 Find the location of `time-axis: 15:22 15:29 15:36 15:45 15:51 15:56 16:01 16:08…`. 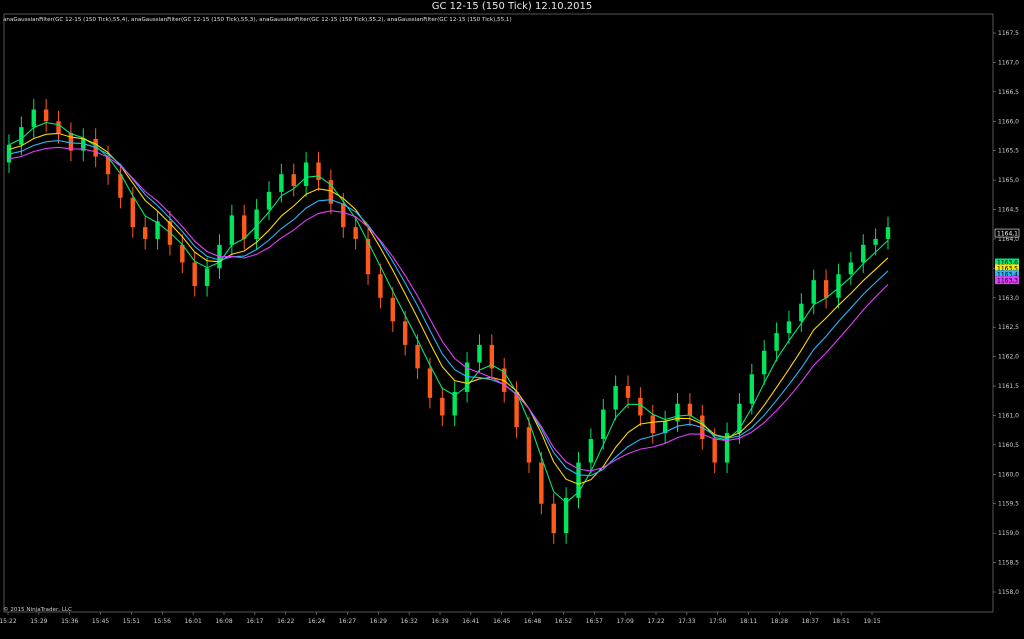

time-axis: 15:22 15:29 15:36 15:45 15:51 15:56 16:01 16:08… is located at coordinates (440, 618).